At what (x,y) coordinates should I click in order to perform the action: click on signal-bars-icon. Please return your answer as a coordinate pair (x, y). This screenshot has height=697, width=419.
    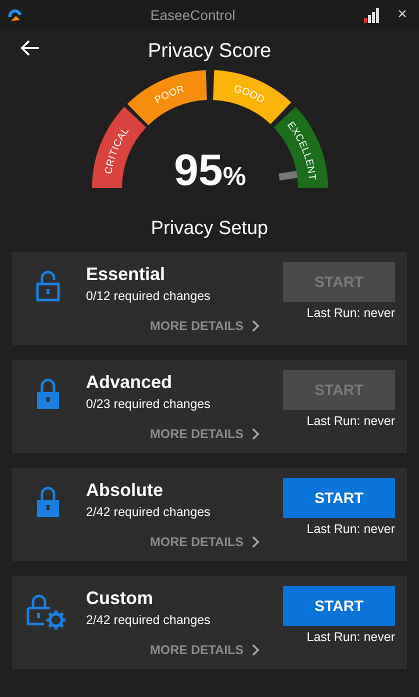
    Looking at the image, I should click on (373, 15).